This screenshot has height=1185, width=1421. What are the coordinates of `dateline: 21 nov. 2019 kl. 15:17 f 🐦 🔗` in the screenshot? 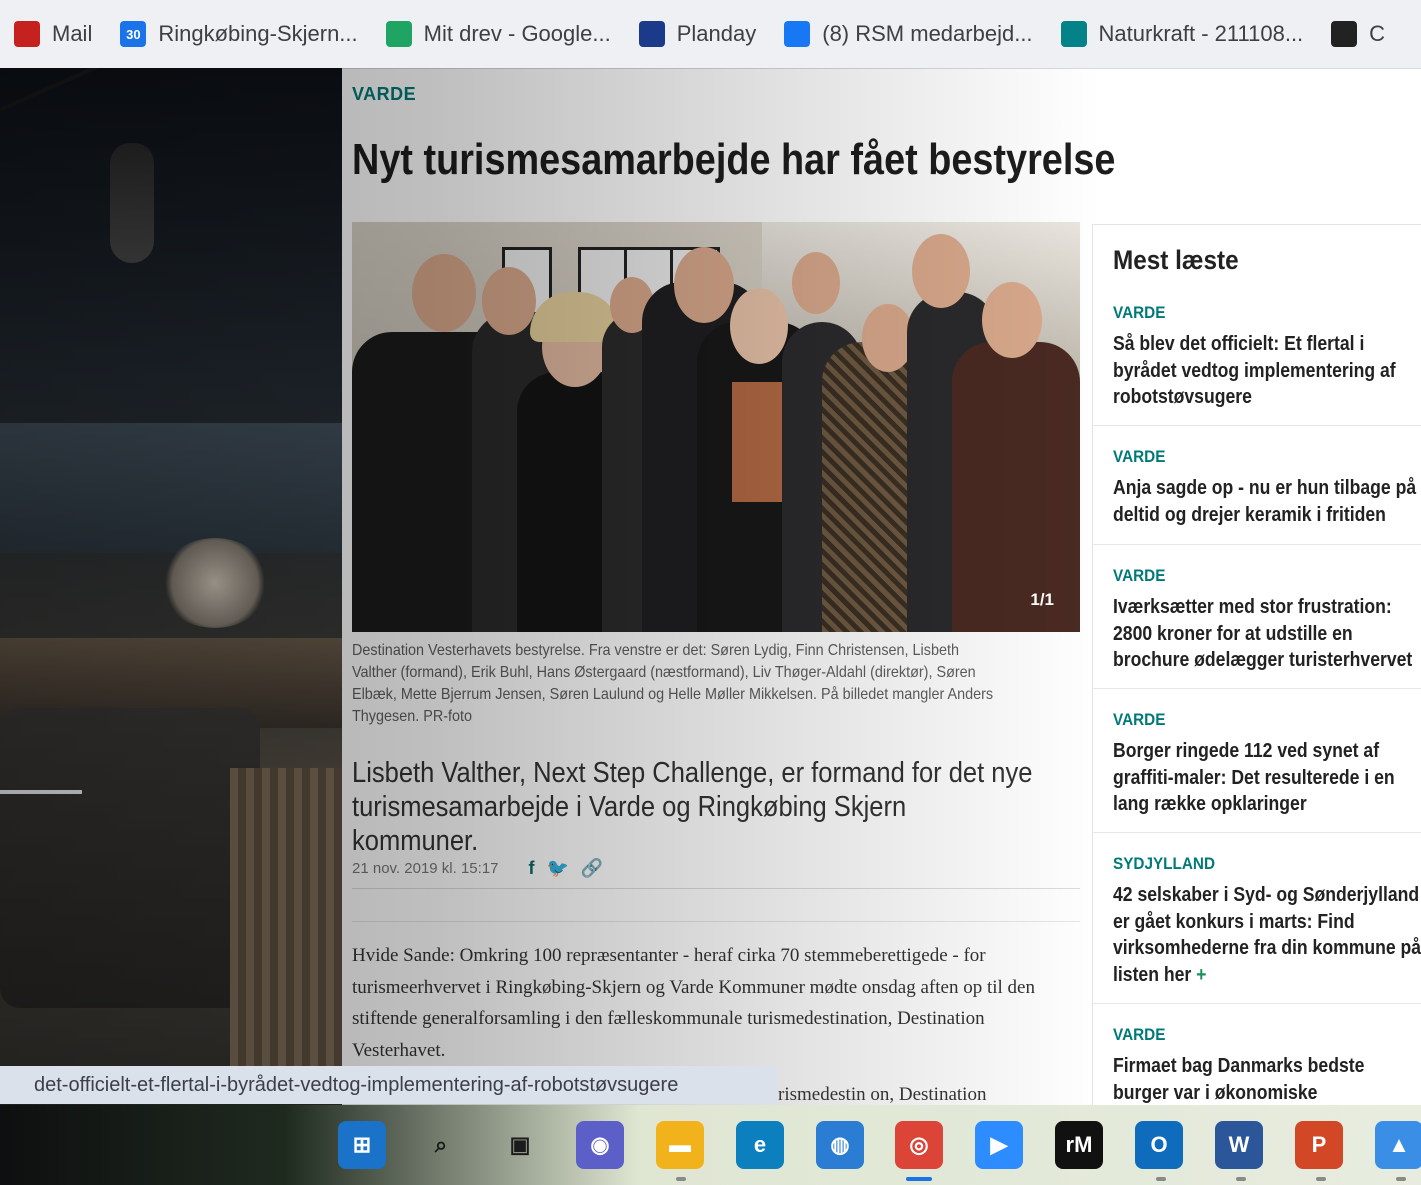 It's located at (477, 868).